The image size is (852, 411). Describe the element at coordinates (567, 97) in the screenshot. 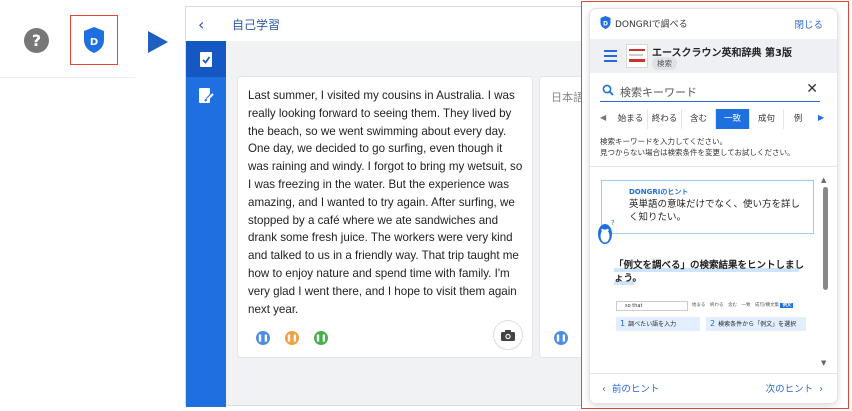

I see `japanese-card-label: 日本語` at that location.